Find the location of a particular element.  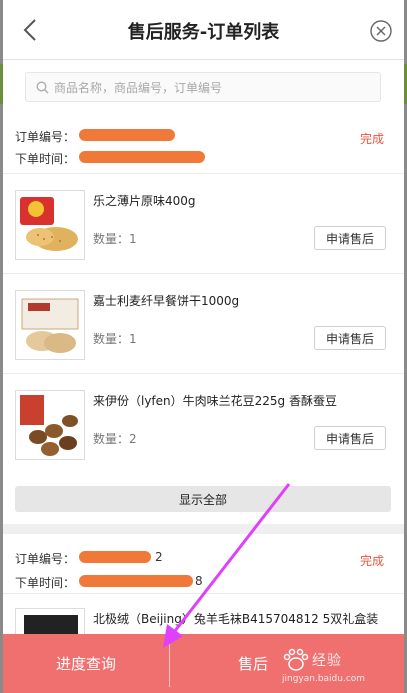

product-name: 来伊份（lyfen）牛肉味兰花豆225g 香酥蚕豆 is located at coordinates (215, 400).